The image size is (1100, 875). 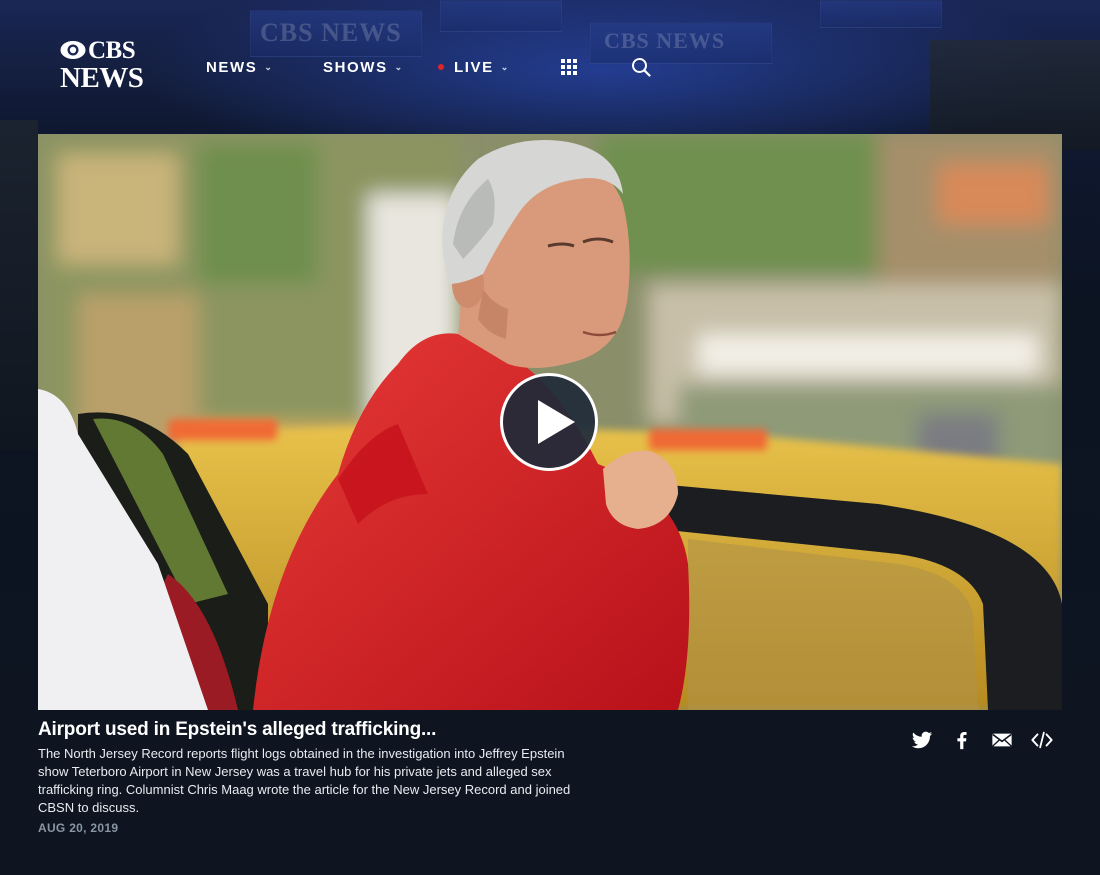 What do you see at coordinates (355, 67) in the screenshot?
I see `nav-shows-label: SHOWS` at bounding box center [355, 67].